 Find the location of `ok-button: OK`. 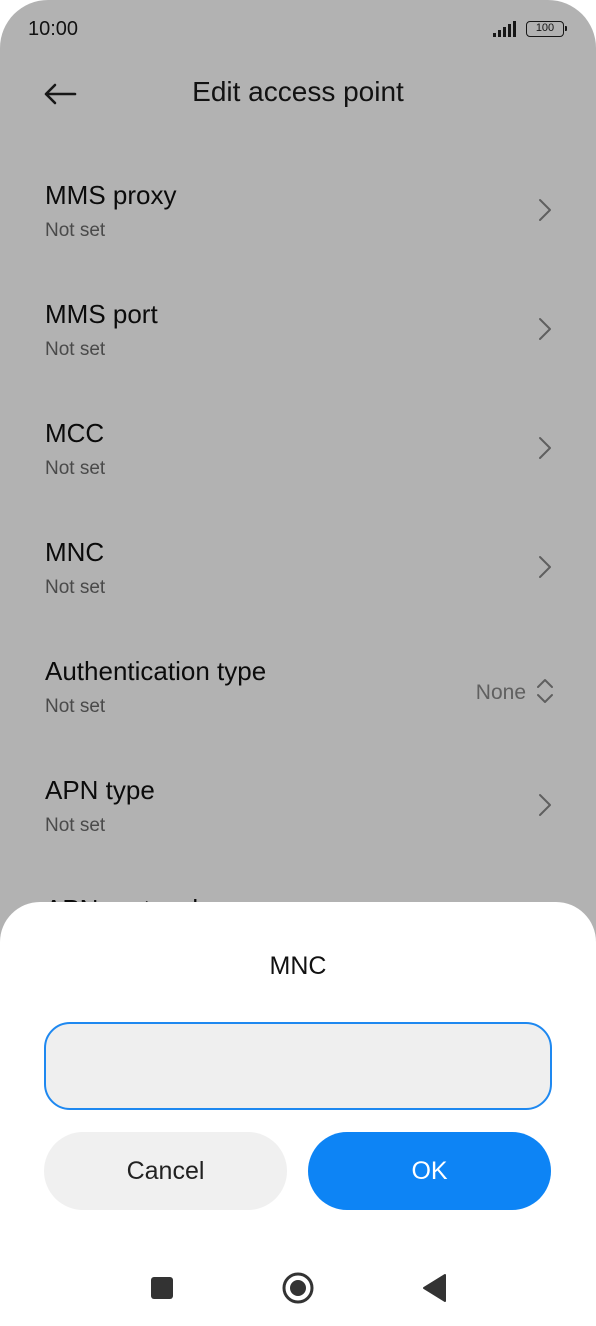

ok-button: OK is located at coordinates (429, 1171).